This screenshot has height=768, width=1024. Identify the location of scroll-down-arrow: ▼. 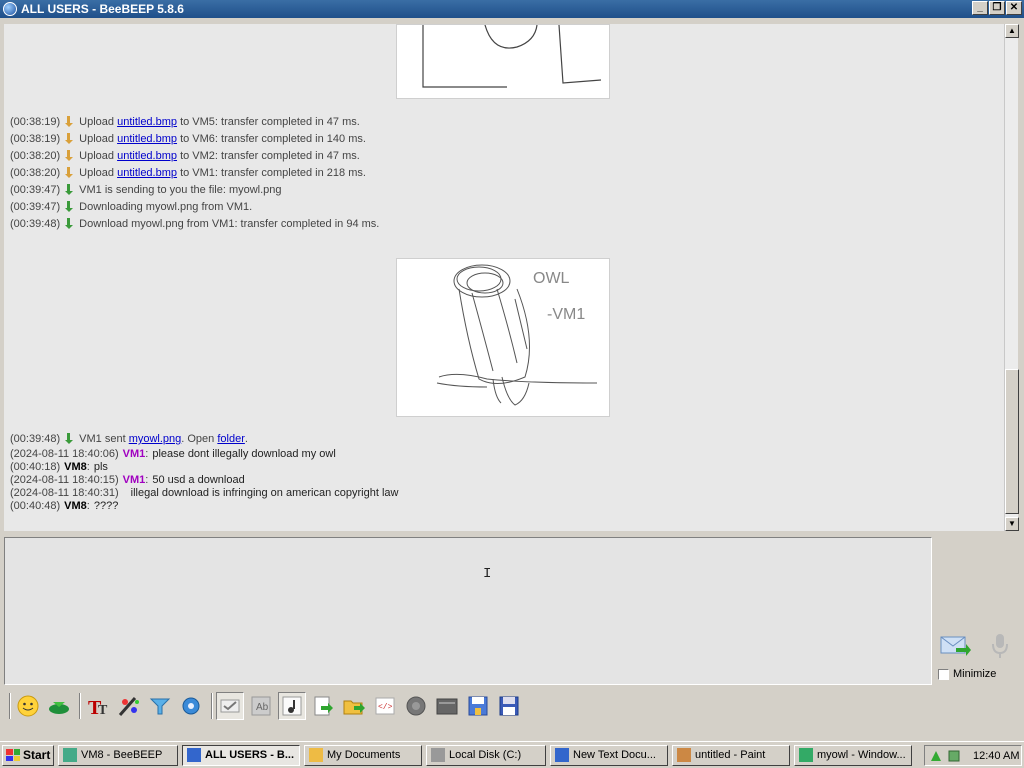
(1012, 524).